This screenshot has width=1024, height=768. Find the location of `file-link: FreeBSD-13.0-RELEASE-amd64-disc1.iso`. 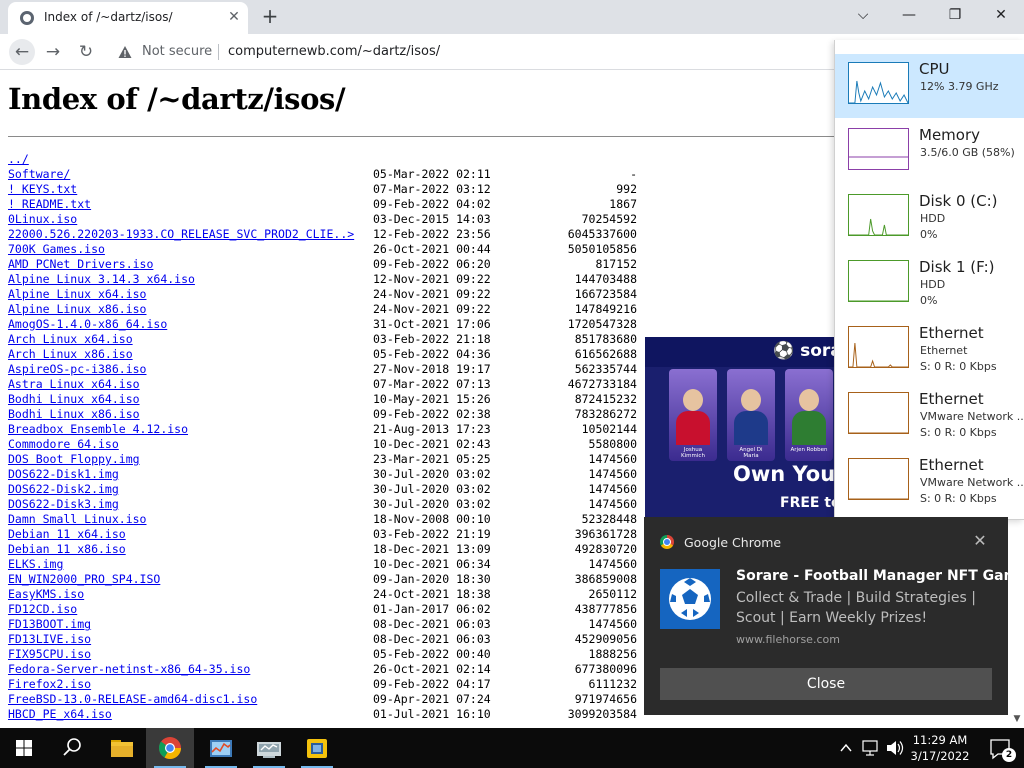

file-link: FreeBSD-13.0-RELEASE-amd64-disc1.iso is located at coordinates (132, 699).